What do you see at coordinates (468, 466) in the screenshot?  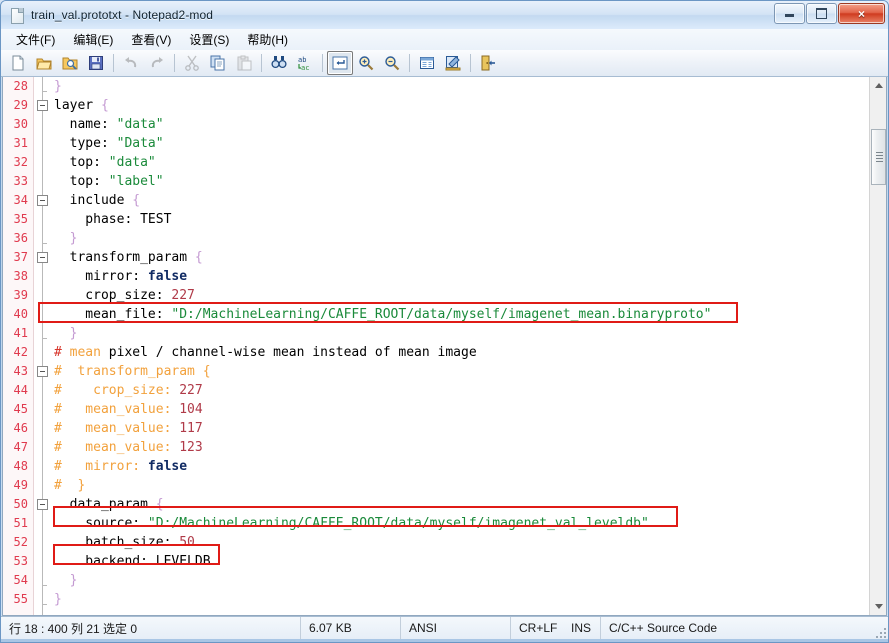 I see `code-line: # mirror: false` at bounding box center [468, 466].